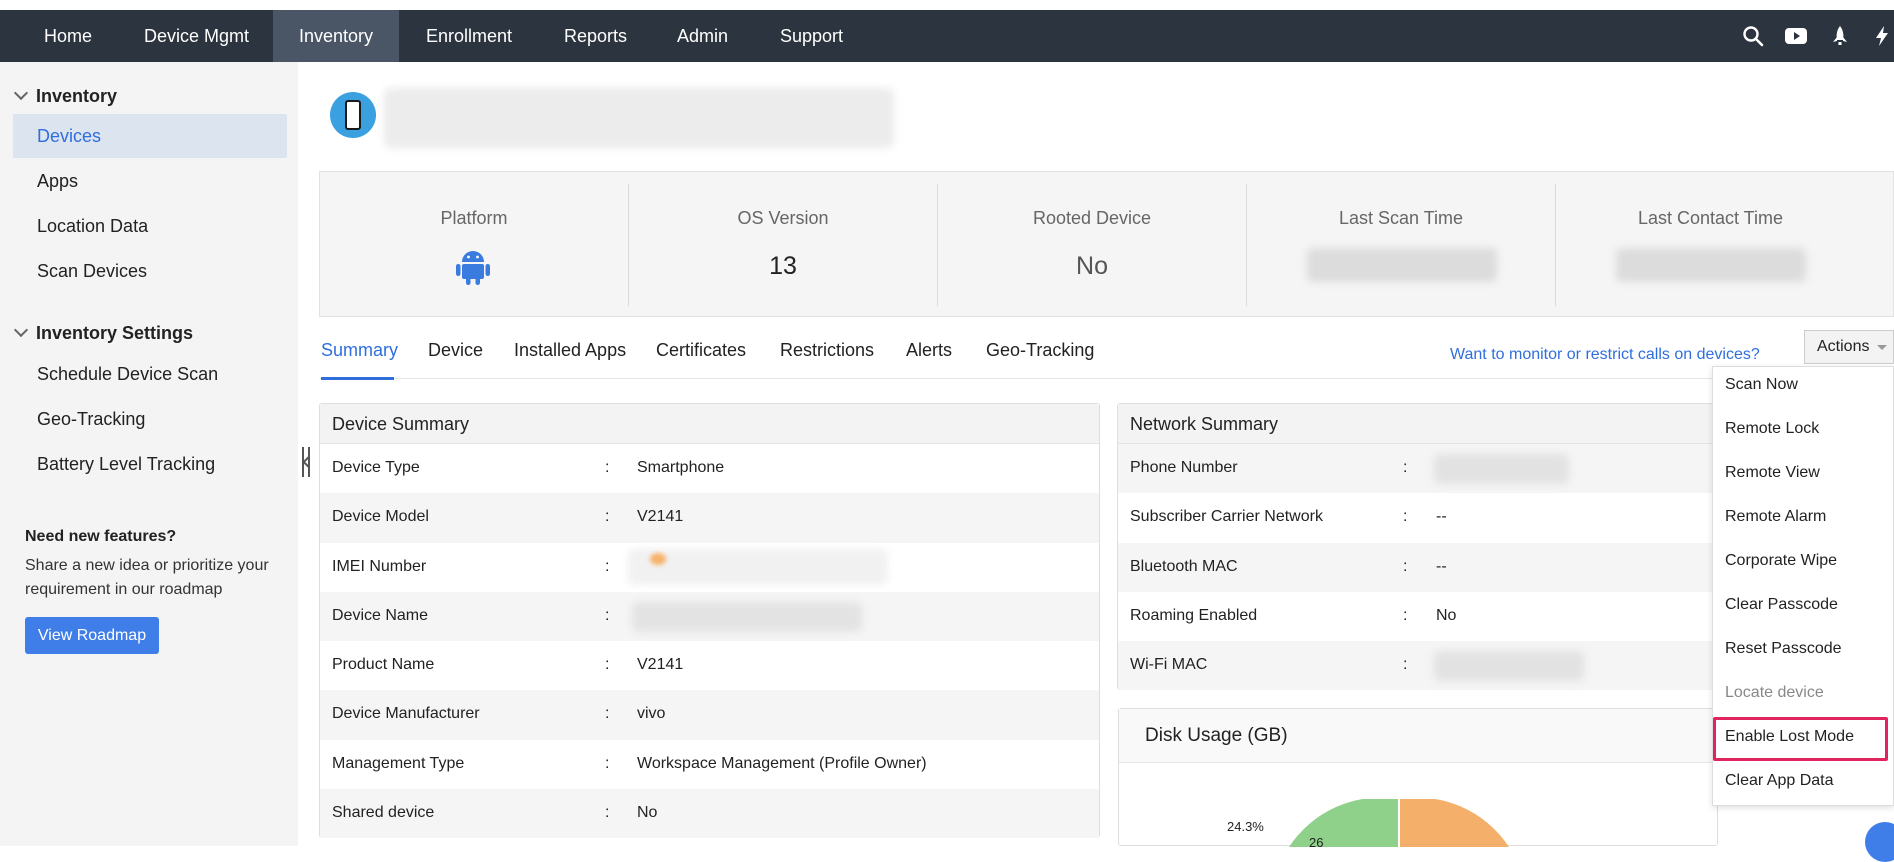  What do you see at coordinates (1509, 666) in the screenshot?
I see `wifi-mac-redacted` at bounding box center [1509, 666].